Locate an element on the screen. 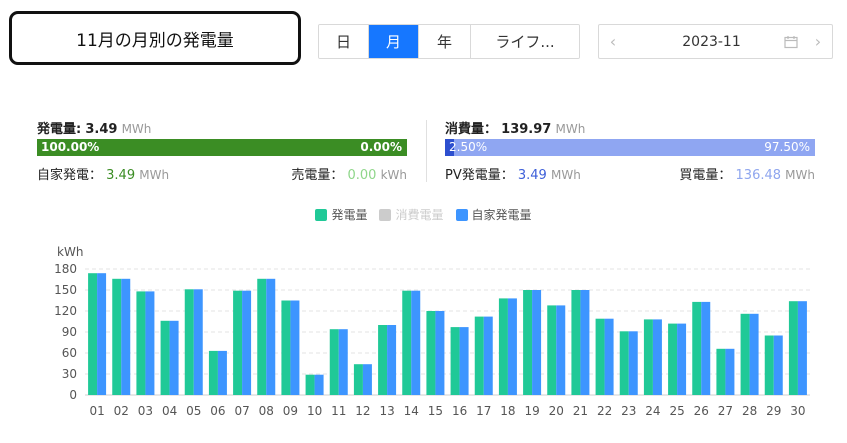  y-axis: 0 30 60 90 120 150 180 is located at coordinates (65, 332).